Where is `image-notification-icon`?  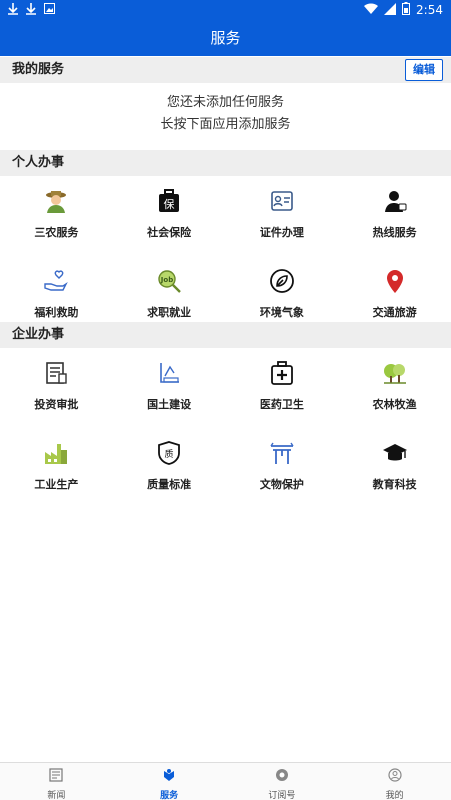
image-notification-icon is located at coordinates (49, 11).